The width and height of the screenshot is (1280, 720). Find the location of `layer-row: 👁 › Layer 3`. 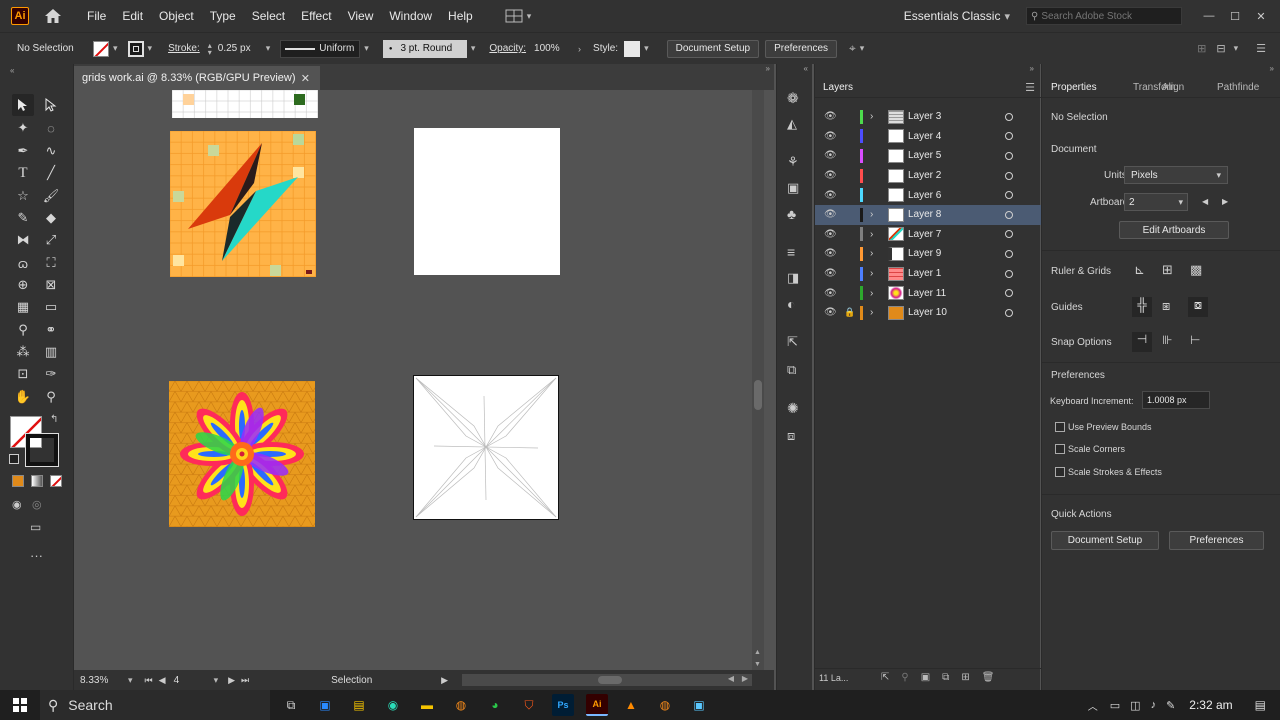

layer-row: 👁 › Layer 3 is located at coordinates (928, 117).